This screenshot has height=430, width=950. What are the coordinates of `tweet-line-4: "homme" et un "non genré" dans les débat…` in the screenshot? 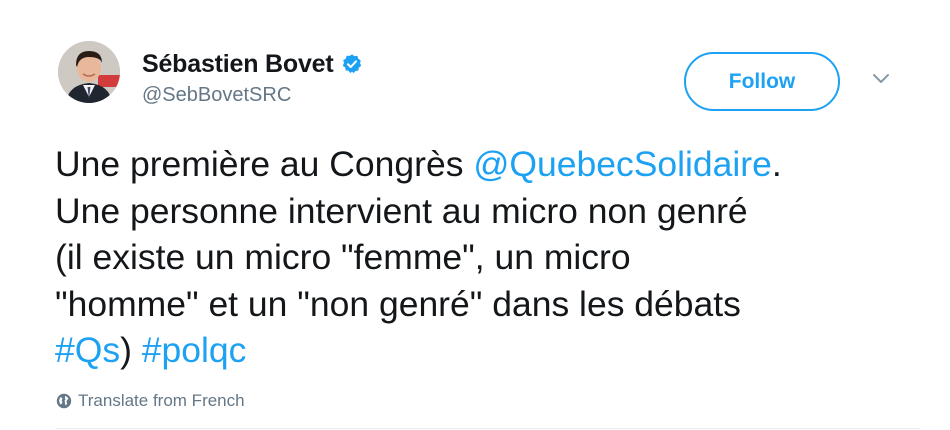 It's located at (398, 303).